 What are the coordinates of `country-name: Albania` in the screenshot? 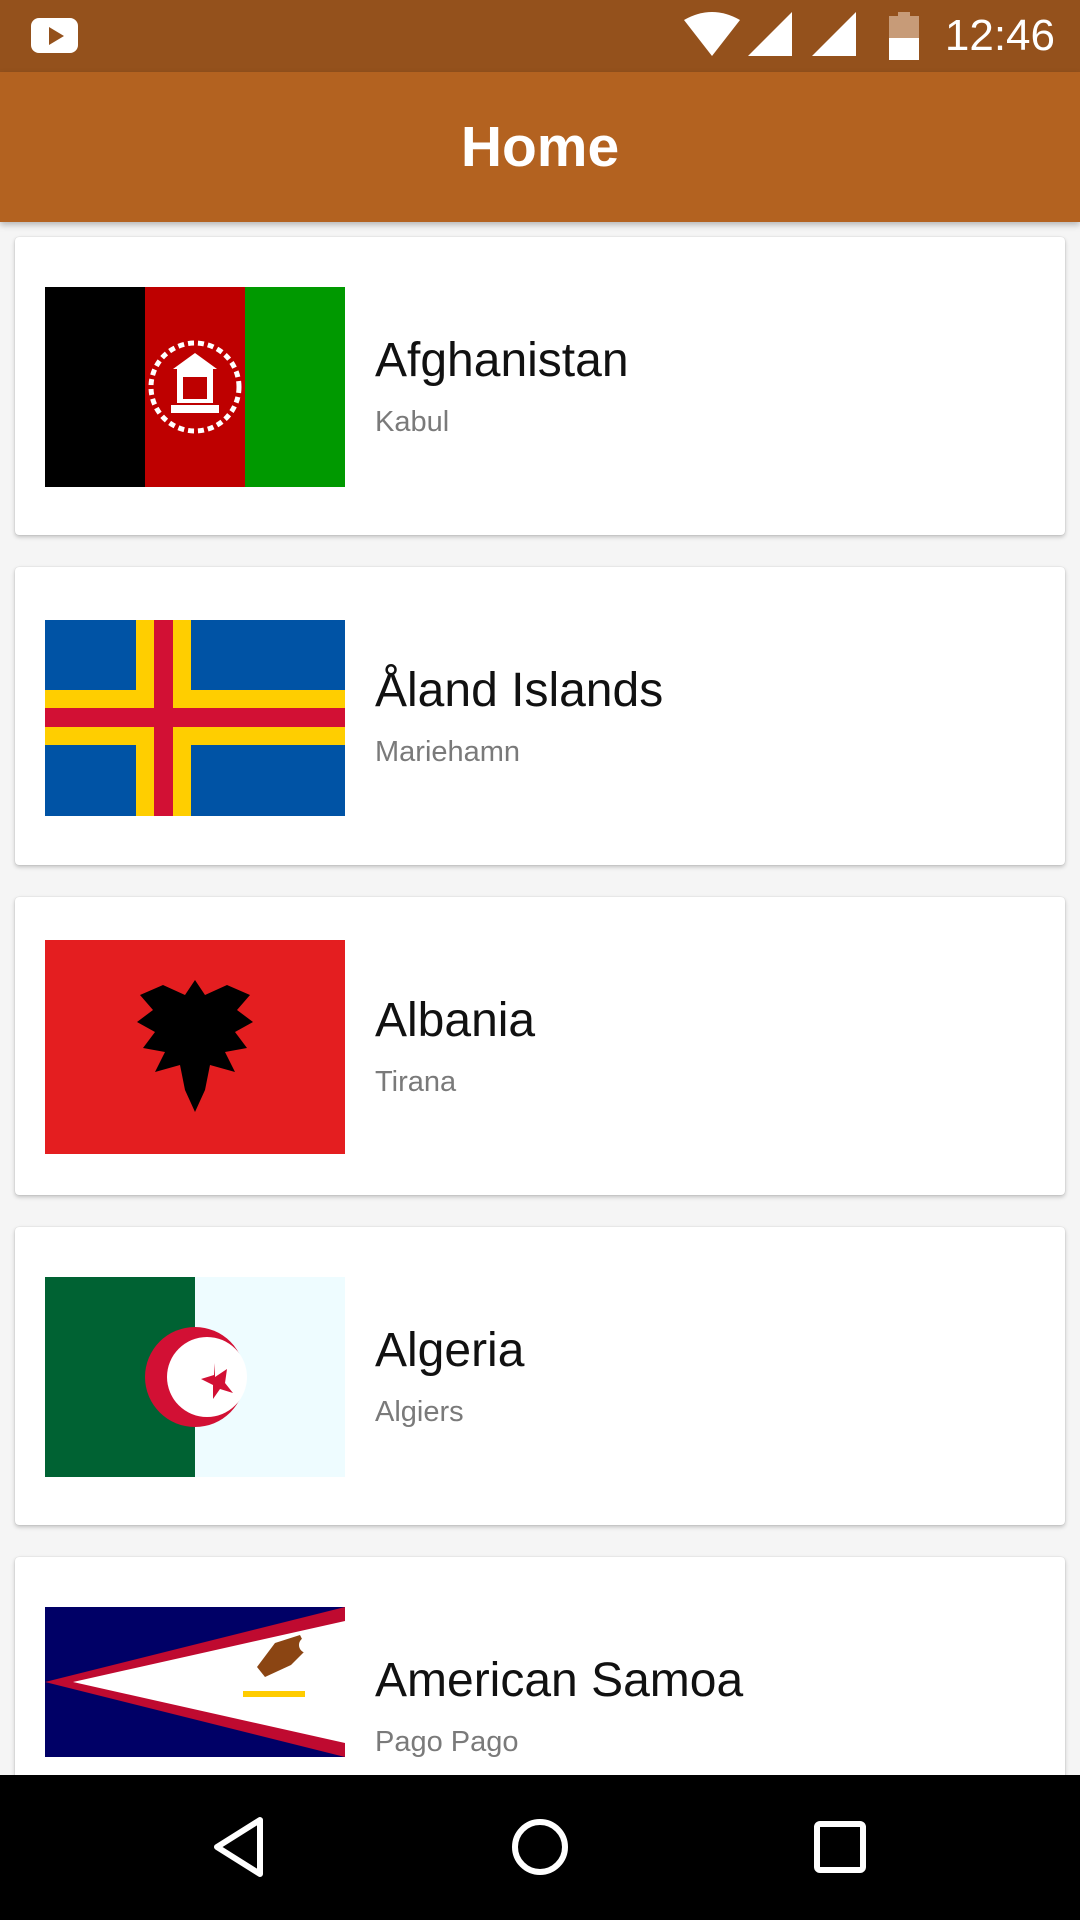 It's located at (455, 1020).